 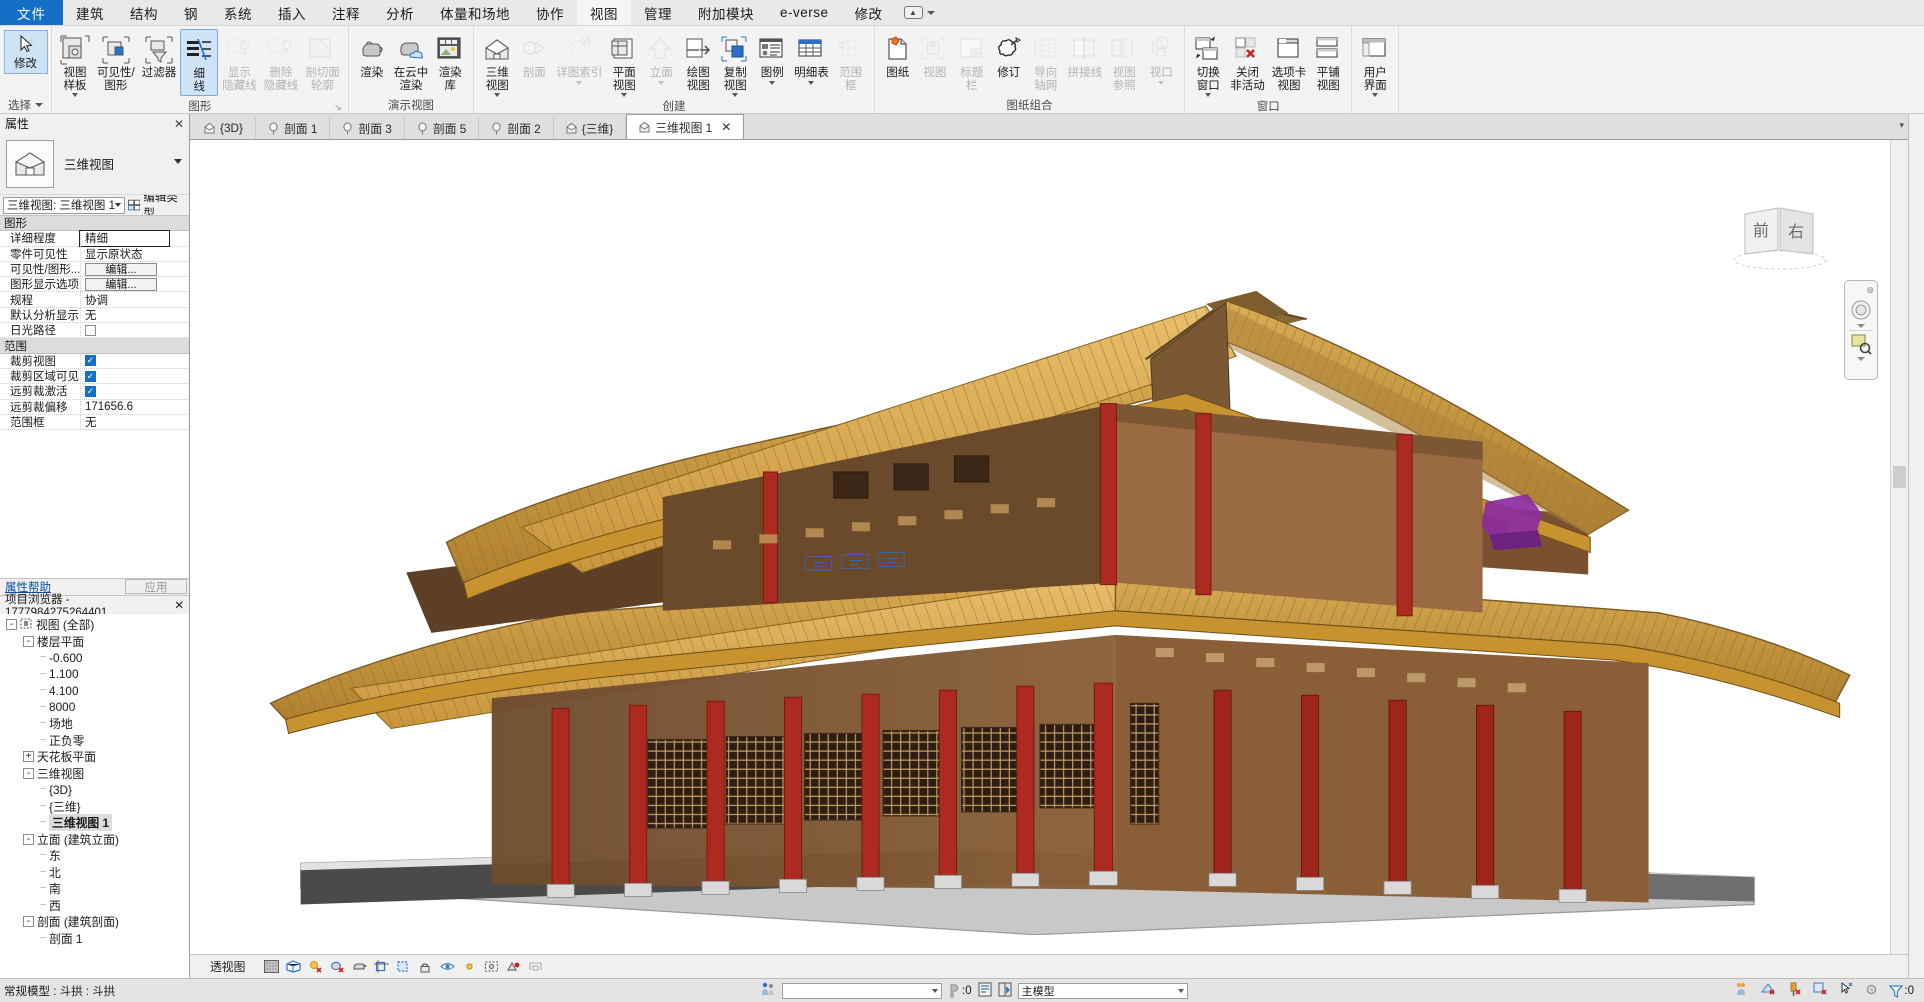 I want to click on close-icon: ⊗, so click(x=1870, y=290).